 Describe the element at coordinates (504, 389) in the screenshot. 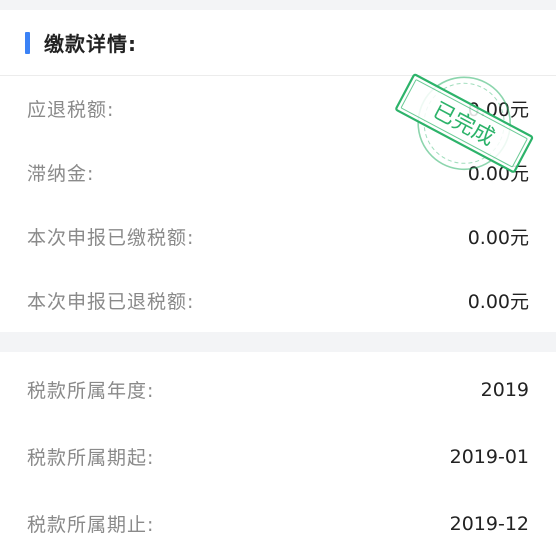

I see `tax-year-value: 2019` at that location.